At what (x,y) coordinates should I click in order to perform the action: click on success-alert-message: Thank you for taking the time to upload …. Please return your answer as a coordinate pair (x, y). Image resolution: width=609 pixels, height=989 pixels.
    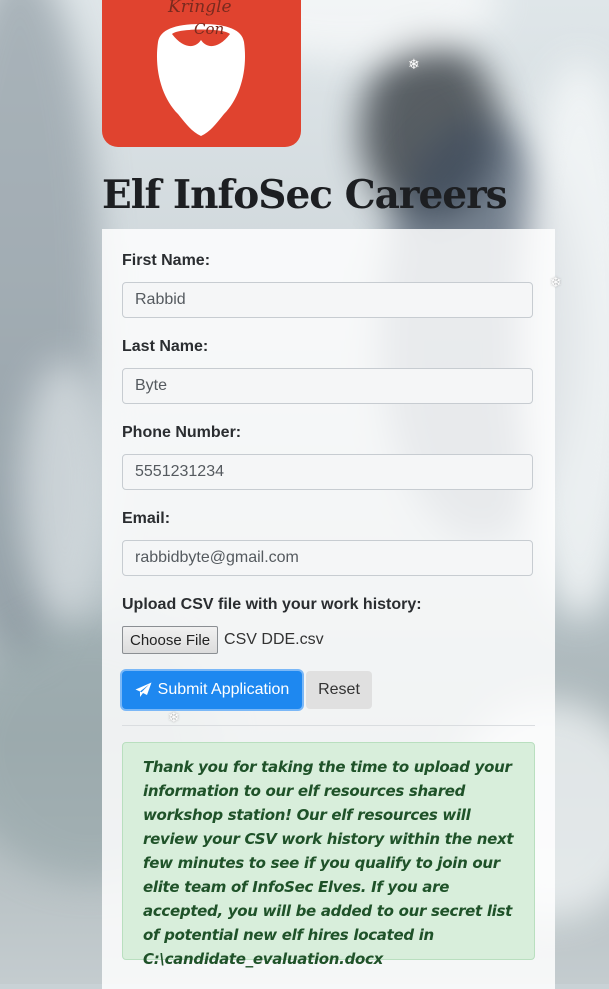
    Looking at the image, I should click on (328, 863).